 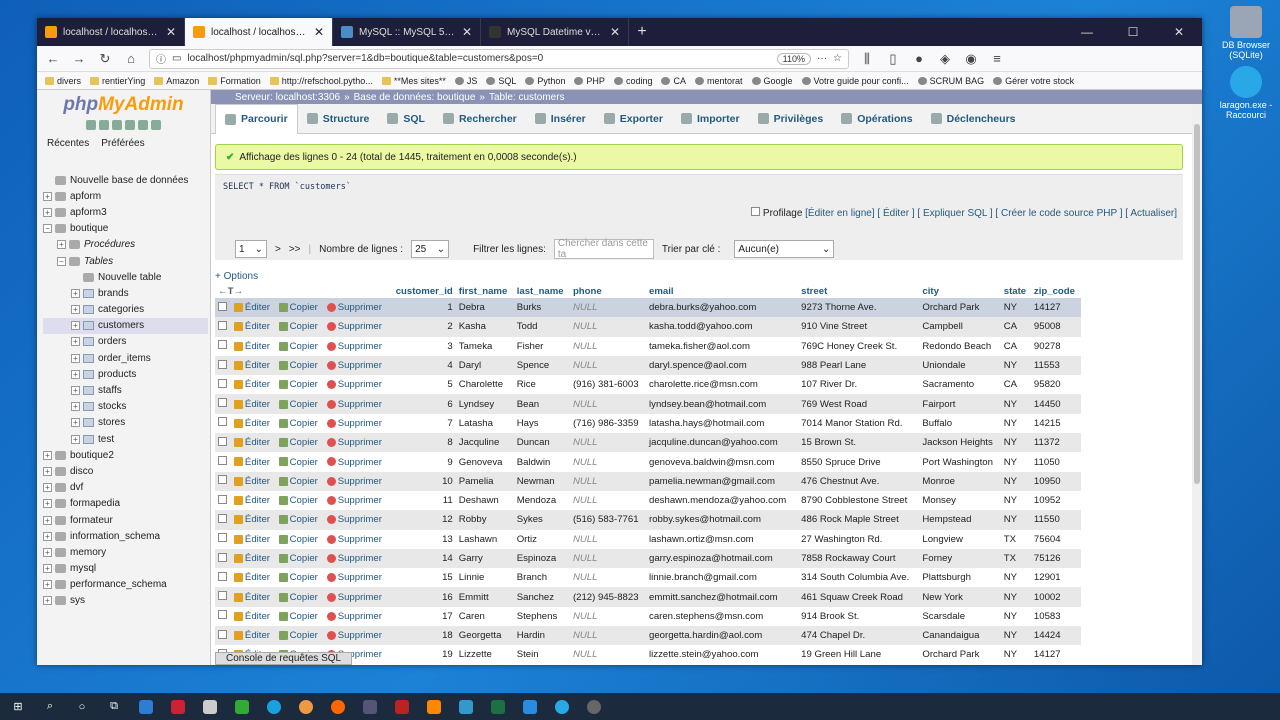 What do you see at coordinates (527, 97) in the screenshot?
I see `breadcrumb-table: Table: customers` at bounding box center [527, 97].